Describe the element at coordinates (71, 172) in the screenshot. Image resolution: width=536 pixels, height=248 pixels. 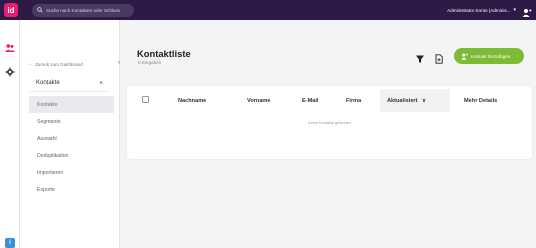
I see `sidebar-item-importieren: Importieren` at that location.